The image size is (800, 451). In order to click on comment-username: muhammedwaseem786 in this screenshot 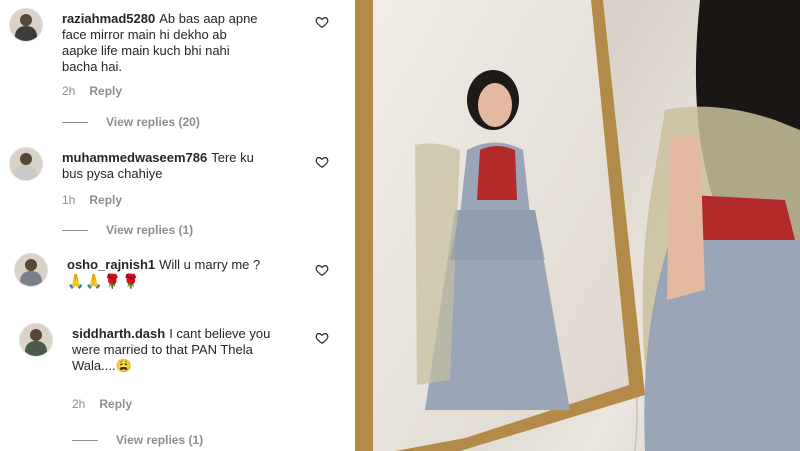, I will do `click(134, 157)`.